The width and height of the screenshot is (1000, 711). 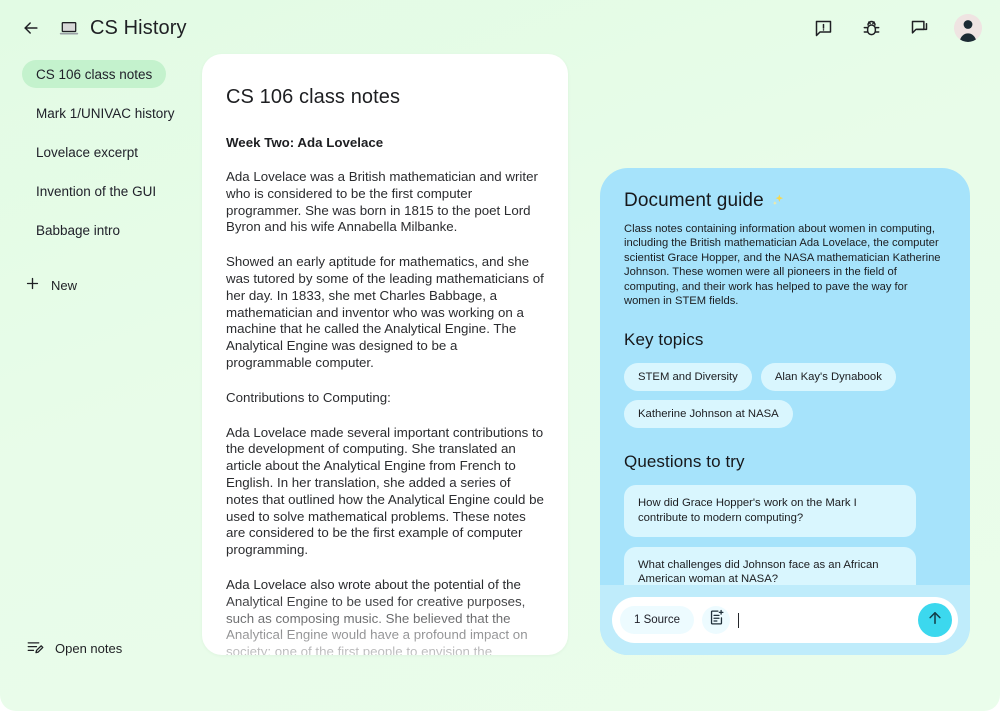 I want to click on sidebar-item-mark-1-univac-history: Mark 1/UNIVAC history, so click(x=105, y=113).